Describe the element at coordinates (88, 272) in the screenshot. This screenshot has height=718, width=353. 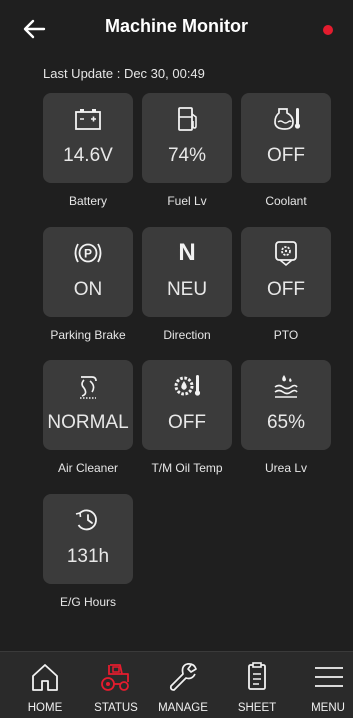
I see `parking-brake-tile: P ON` at that location.